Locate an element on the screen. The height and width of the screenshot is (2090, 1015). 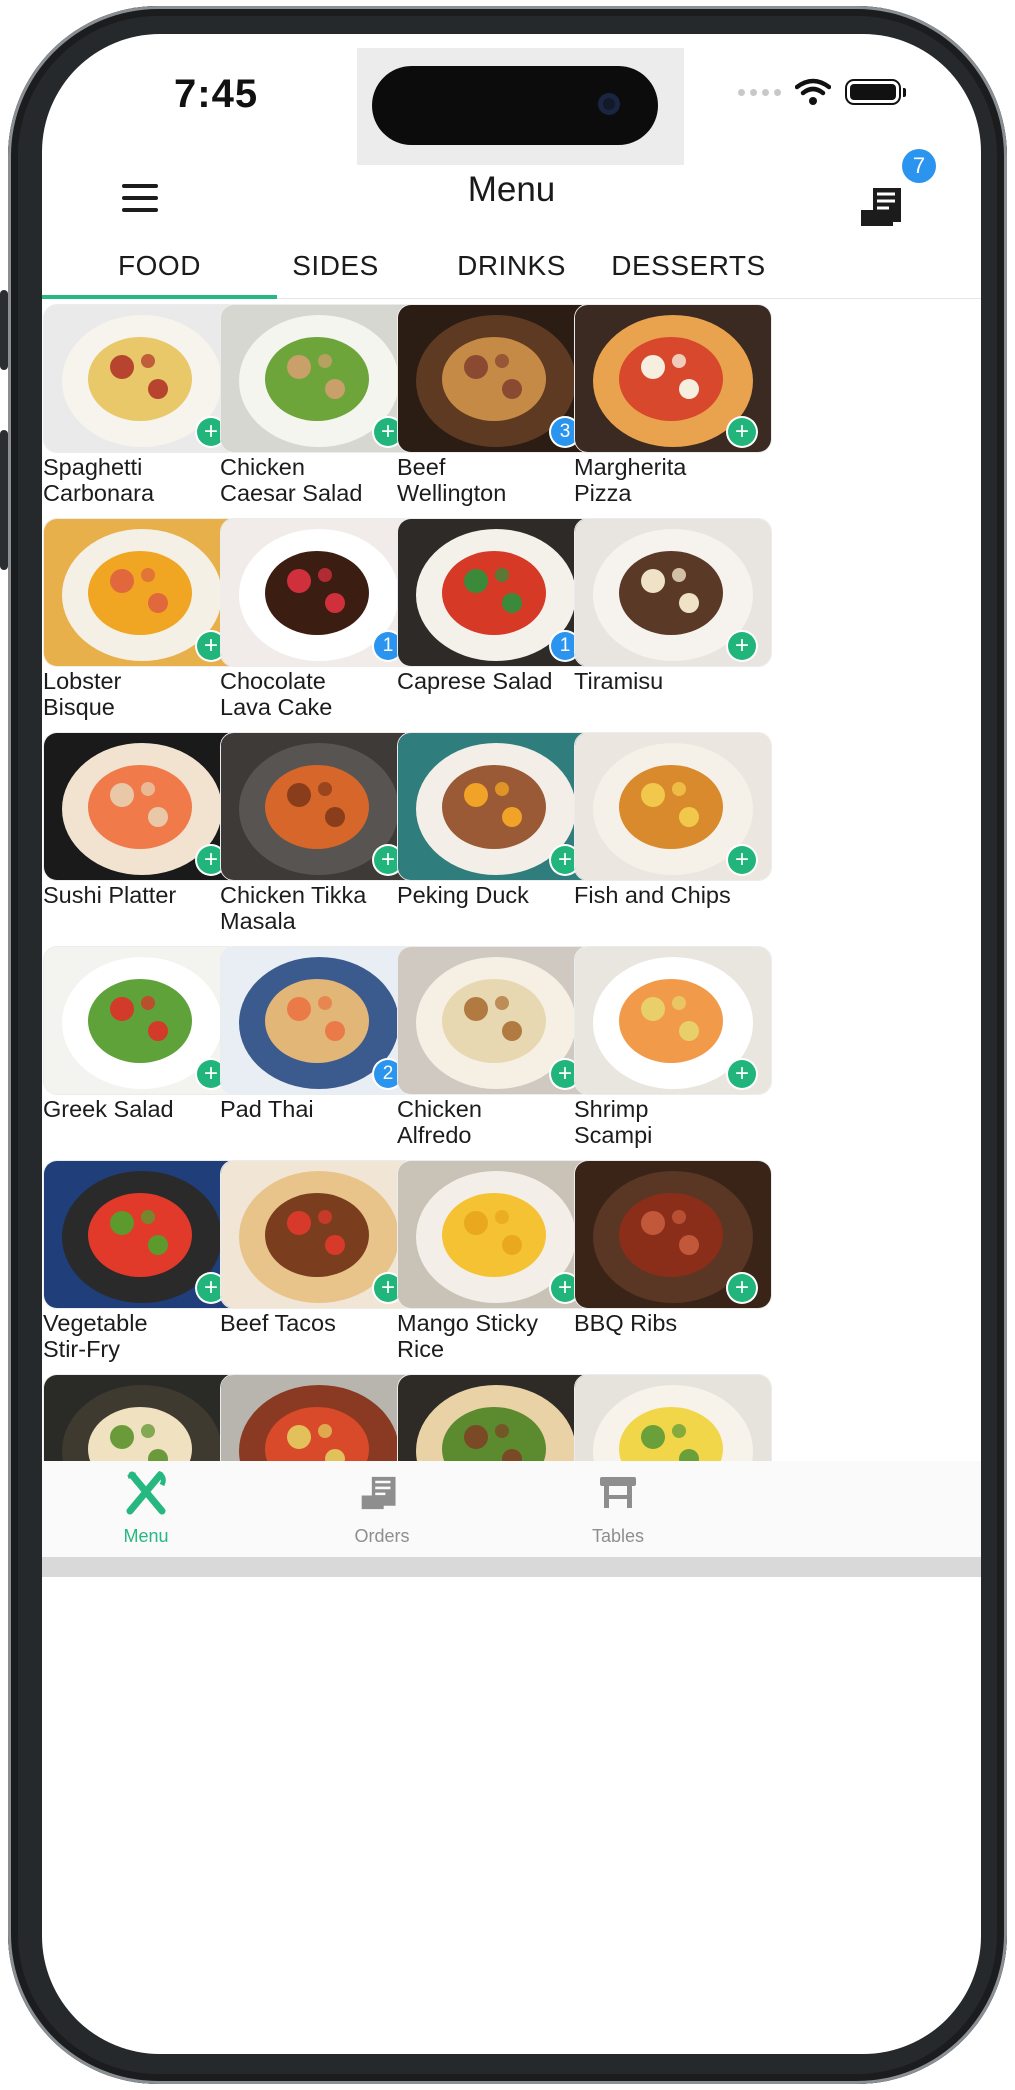
item-name-line1: Lobster is located at coordinates (82, 681).